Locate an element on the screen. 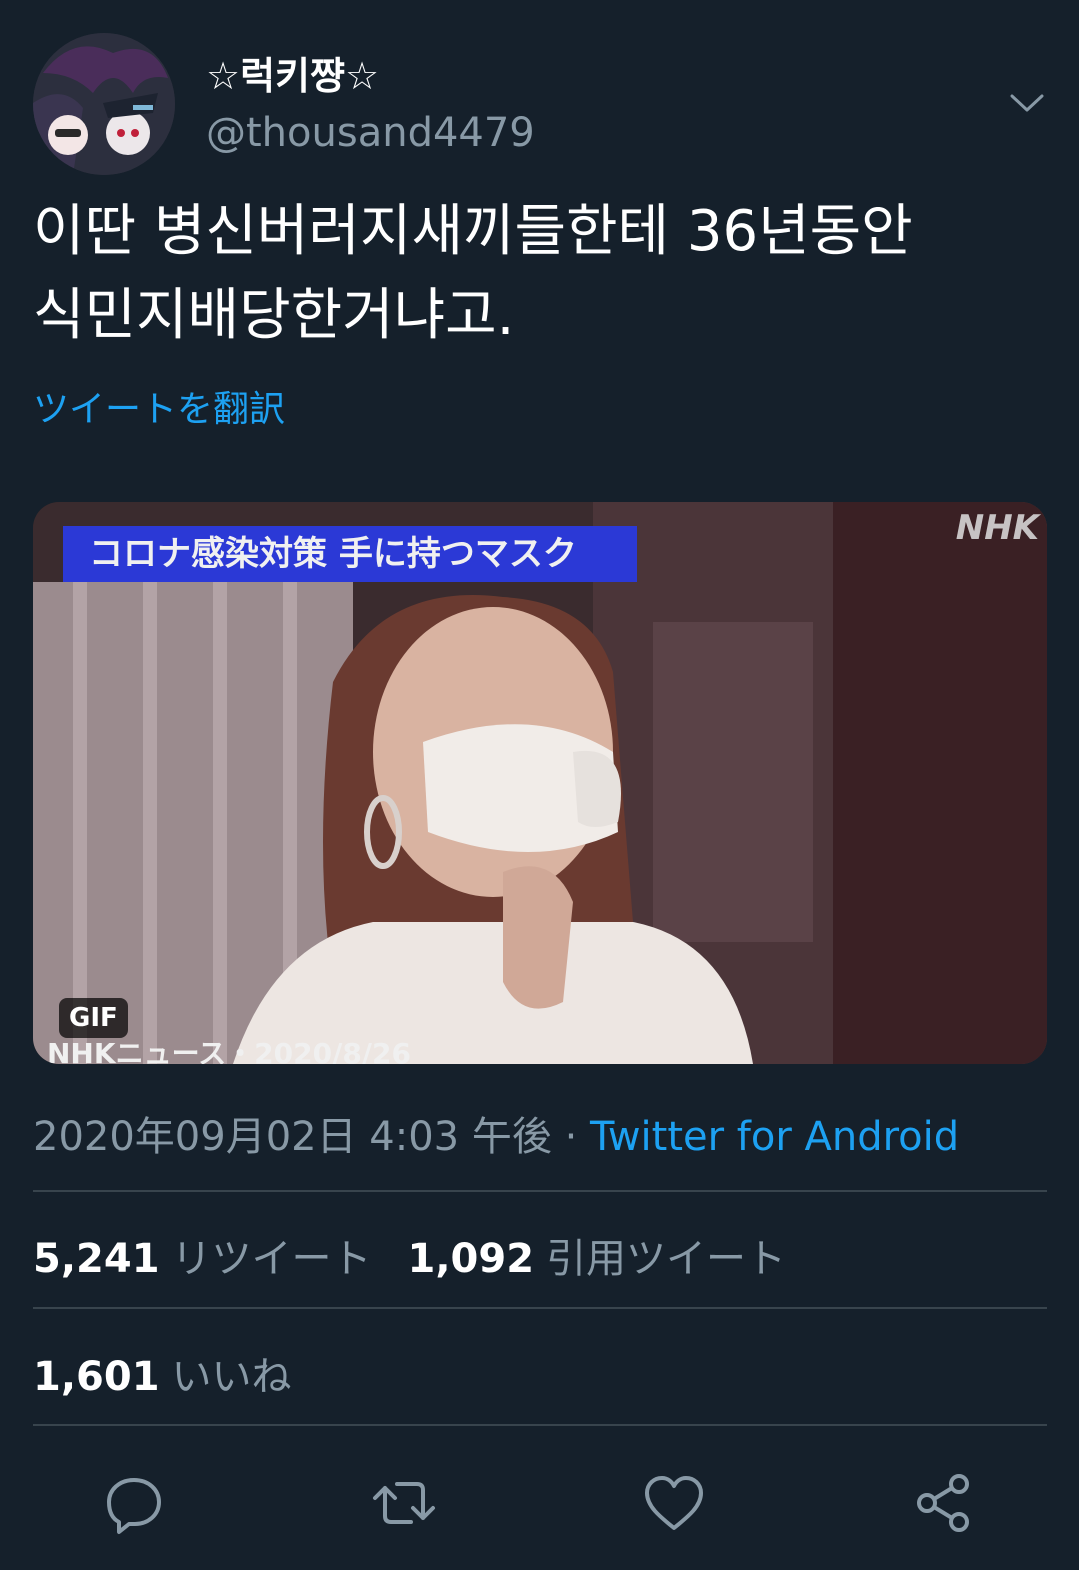  chevron-down-icon is located at coordinates (1027, 103).